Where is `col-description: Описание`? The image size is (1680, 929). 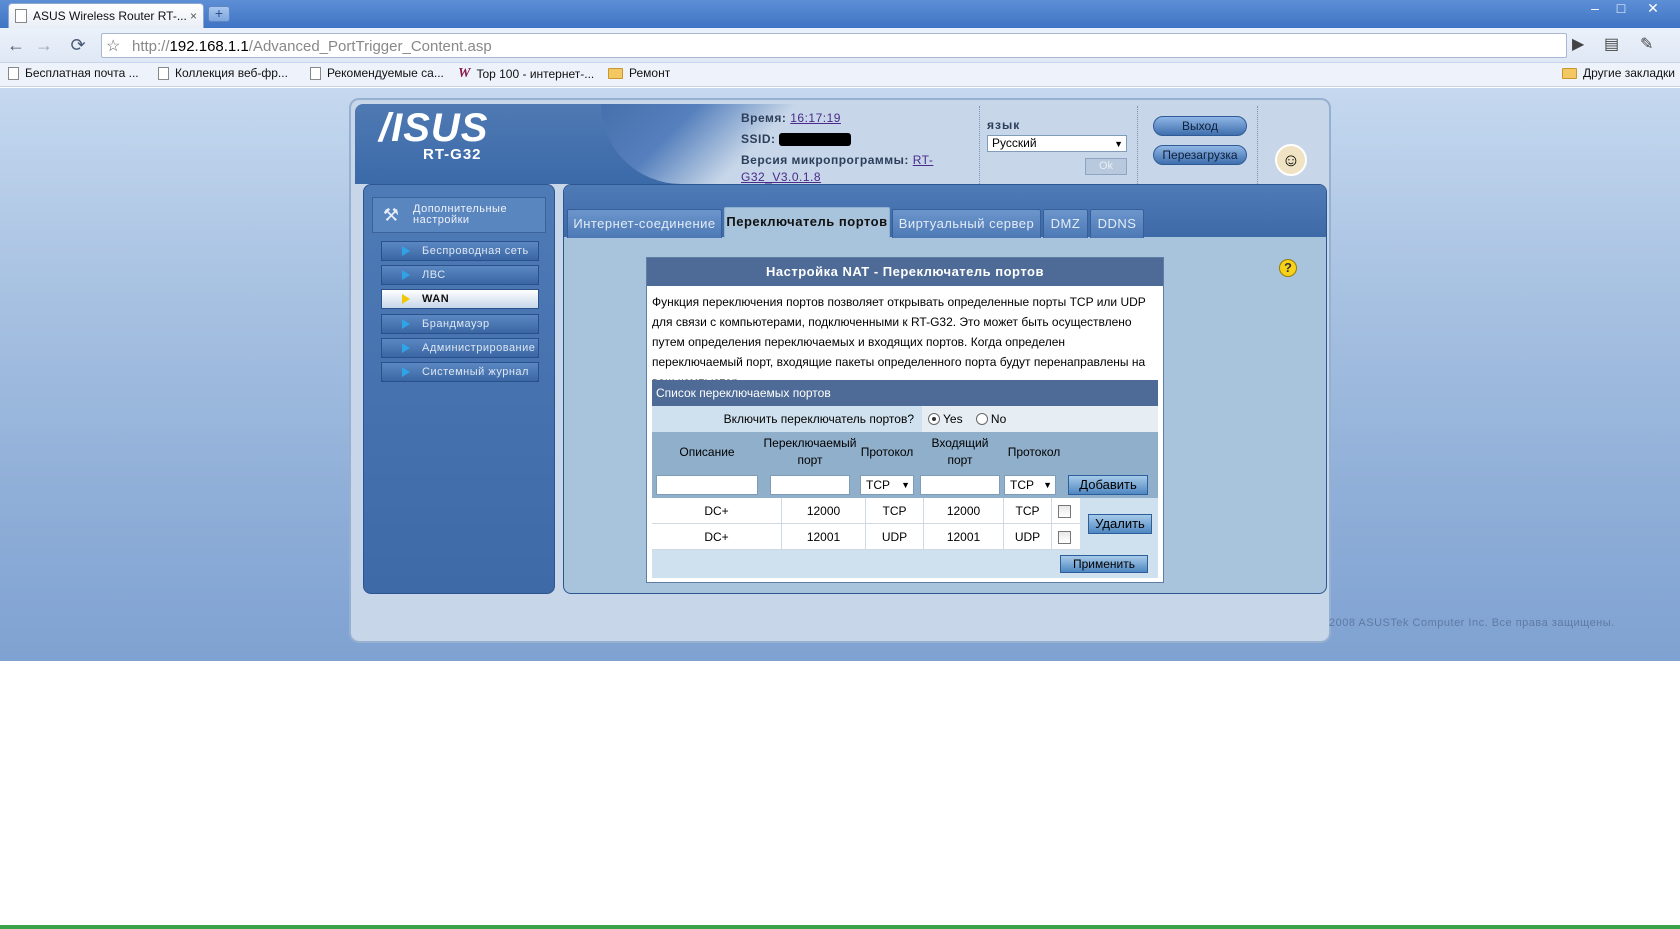
col-description: Описание is located at coordinates (707, 451).